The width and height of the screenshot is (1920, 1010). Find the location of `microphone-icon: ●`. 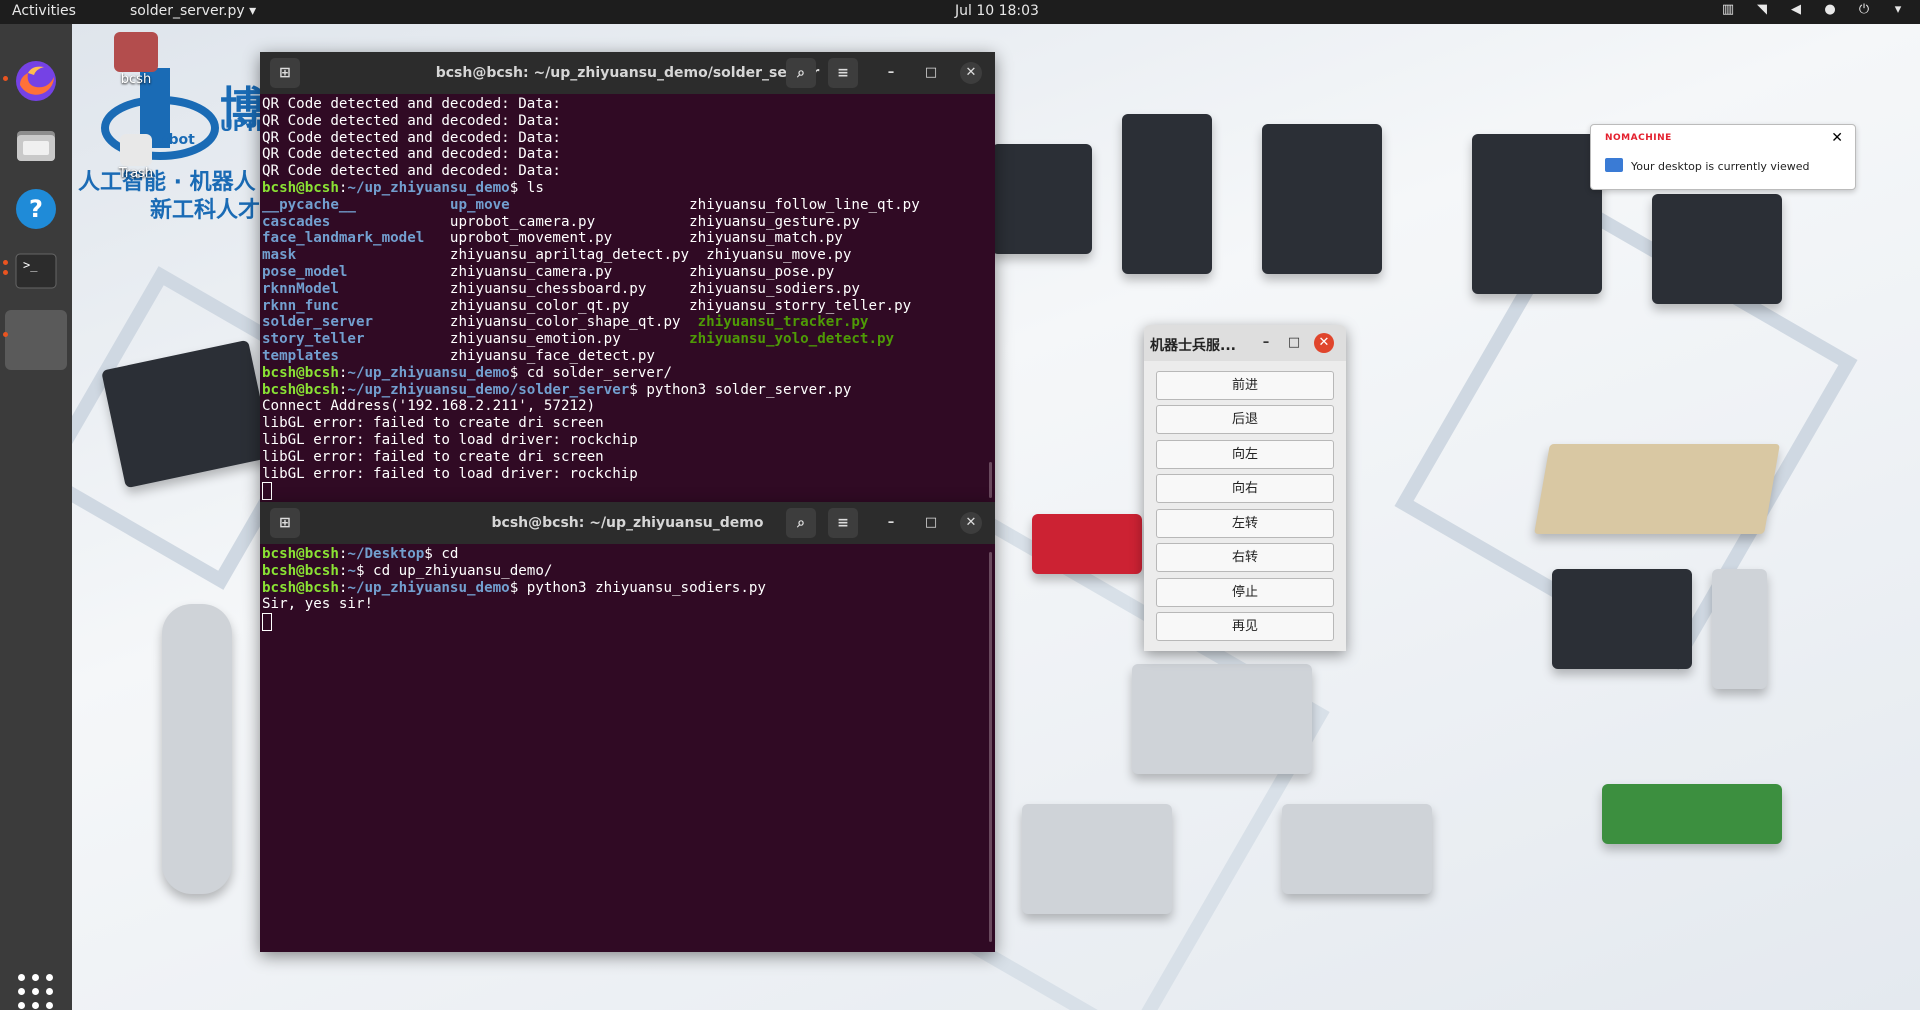

microphone-icon: ● is located at coordinates (1830, 10).